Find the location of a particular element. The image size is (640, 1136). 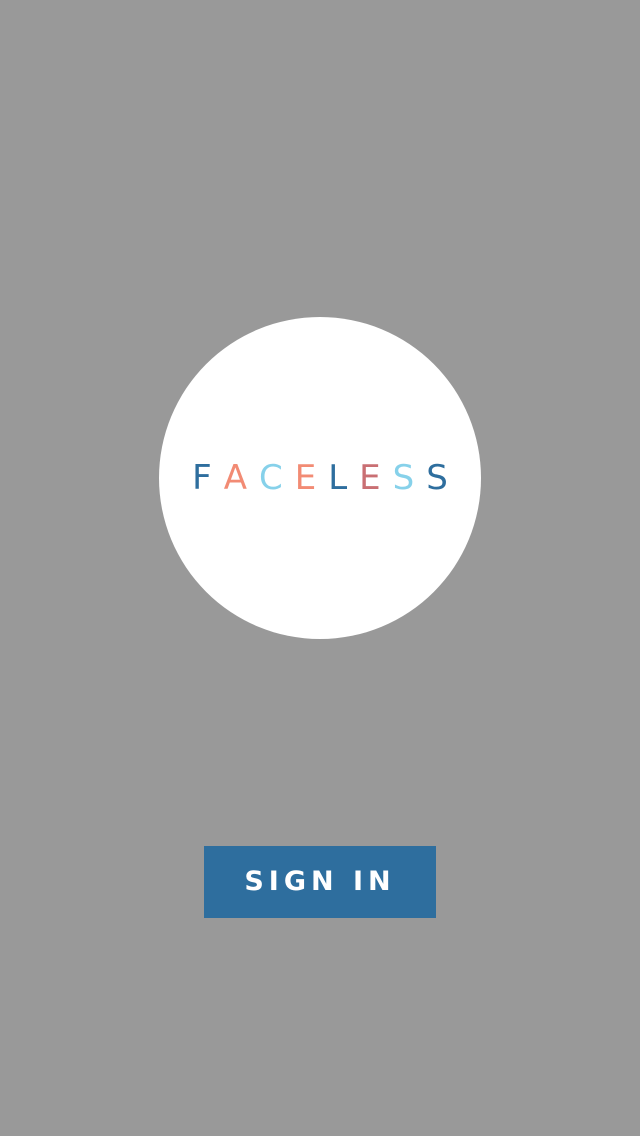

logo-letter: L is located at coordinates (338, 478).